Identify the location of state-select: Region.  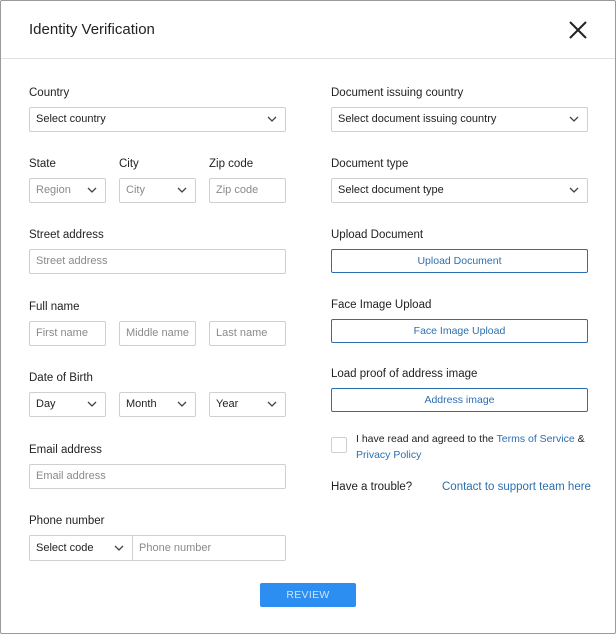
(67, 190).